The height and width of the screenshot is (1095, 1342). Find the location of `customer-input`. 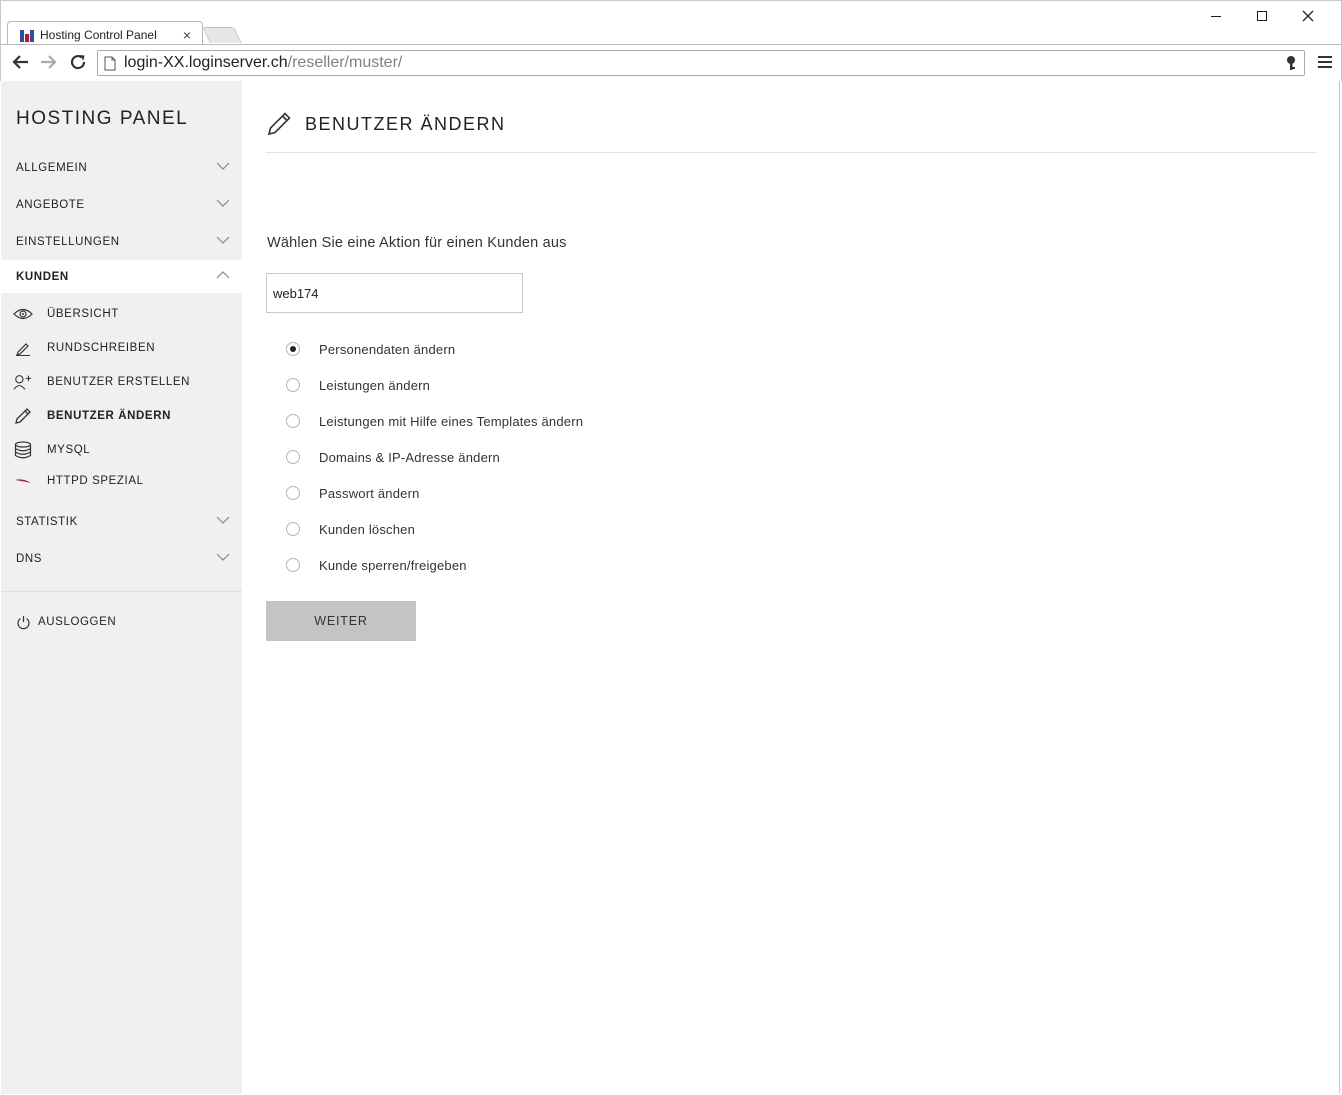

customer-input is located at coordinates (394, 293).